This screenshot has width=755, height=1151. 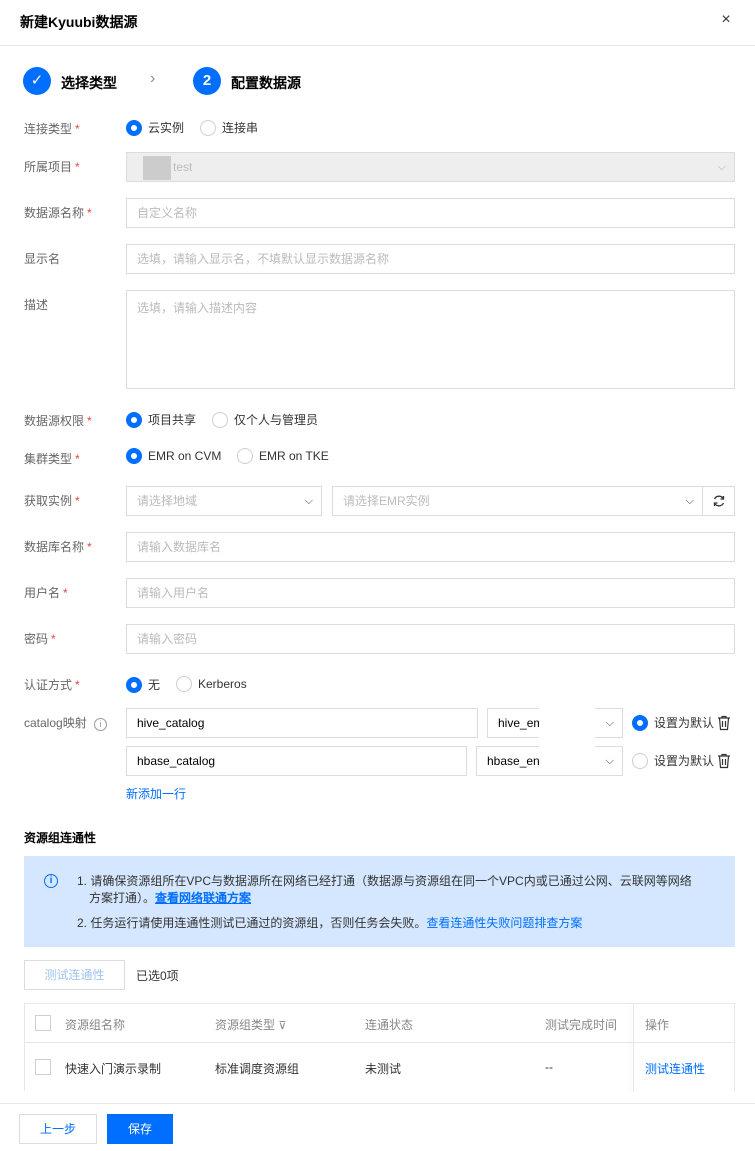 I want to click on row-checkbox, so click(x=43, y=1067).